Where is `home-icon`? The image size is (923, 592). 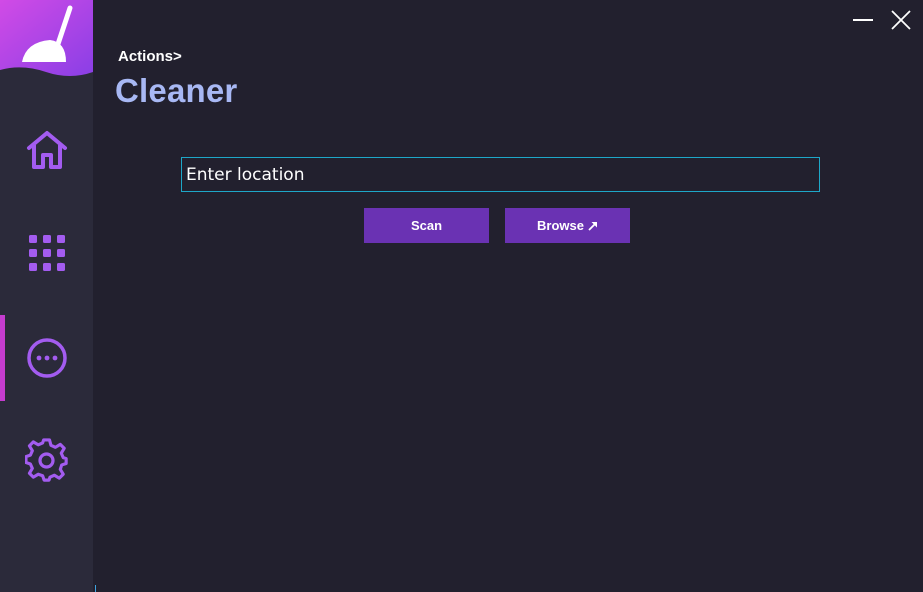 home-icon is located at coordinates (46, 150).